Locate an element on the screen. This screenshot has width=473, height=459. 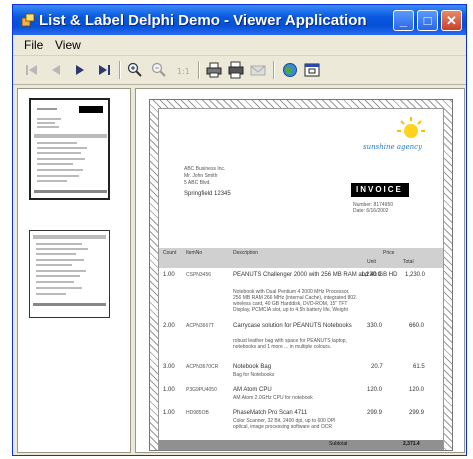
row-total: 660.0 is located at coordinates (417, 326).